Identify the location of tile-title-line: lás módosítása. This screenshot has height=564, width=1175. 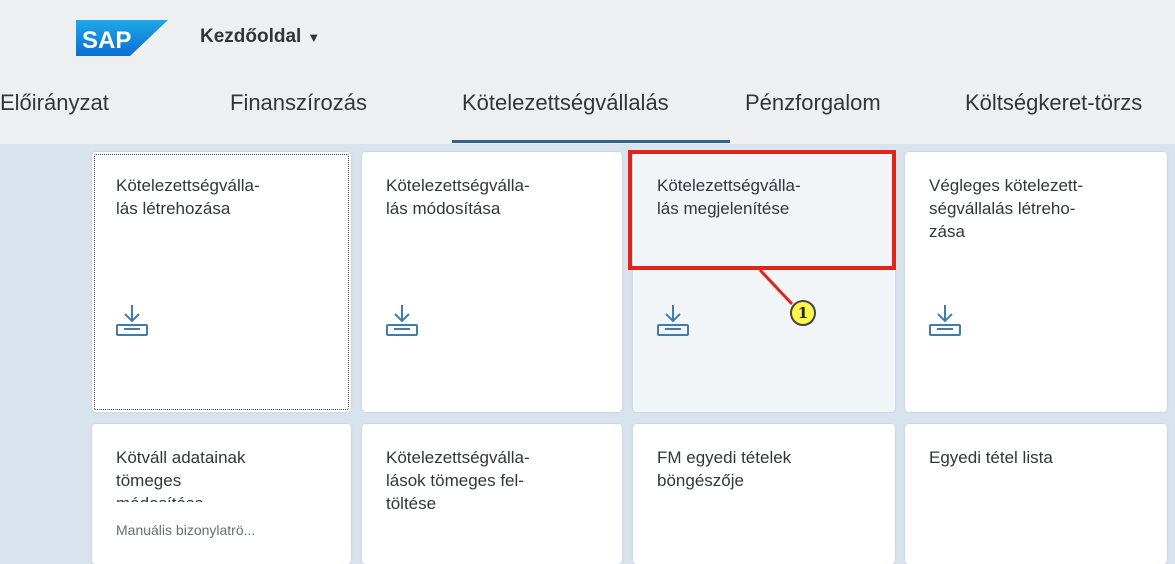
(443, 208).